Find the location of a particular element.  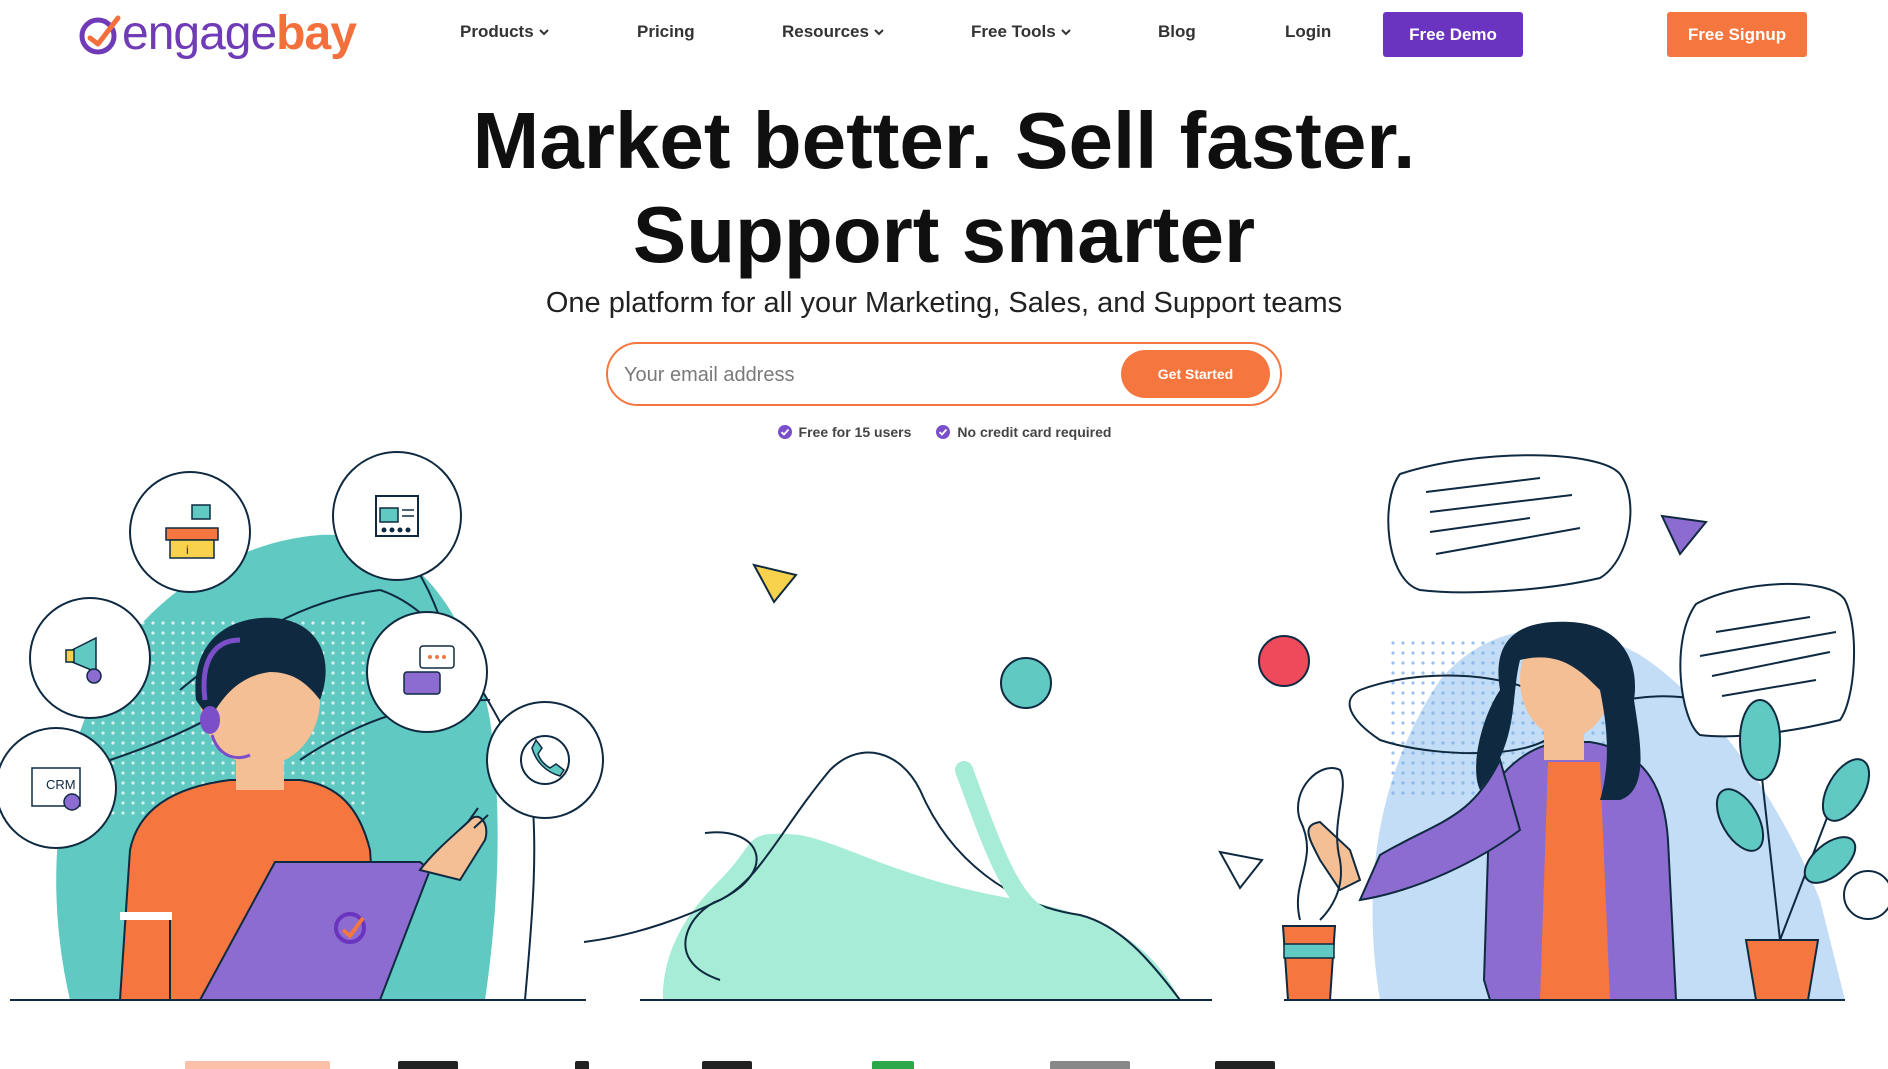

nav-label: Blog is located at coordinates (1177, 31).